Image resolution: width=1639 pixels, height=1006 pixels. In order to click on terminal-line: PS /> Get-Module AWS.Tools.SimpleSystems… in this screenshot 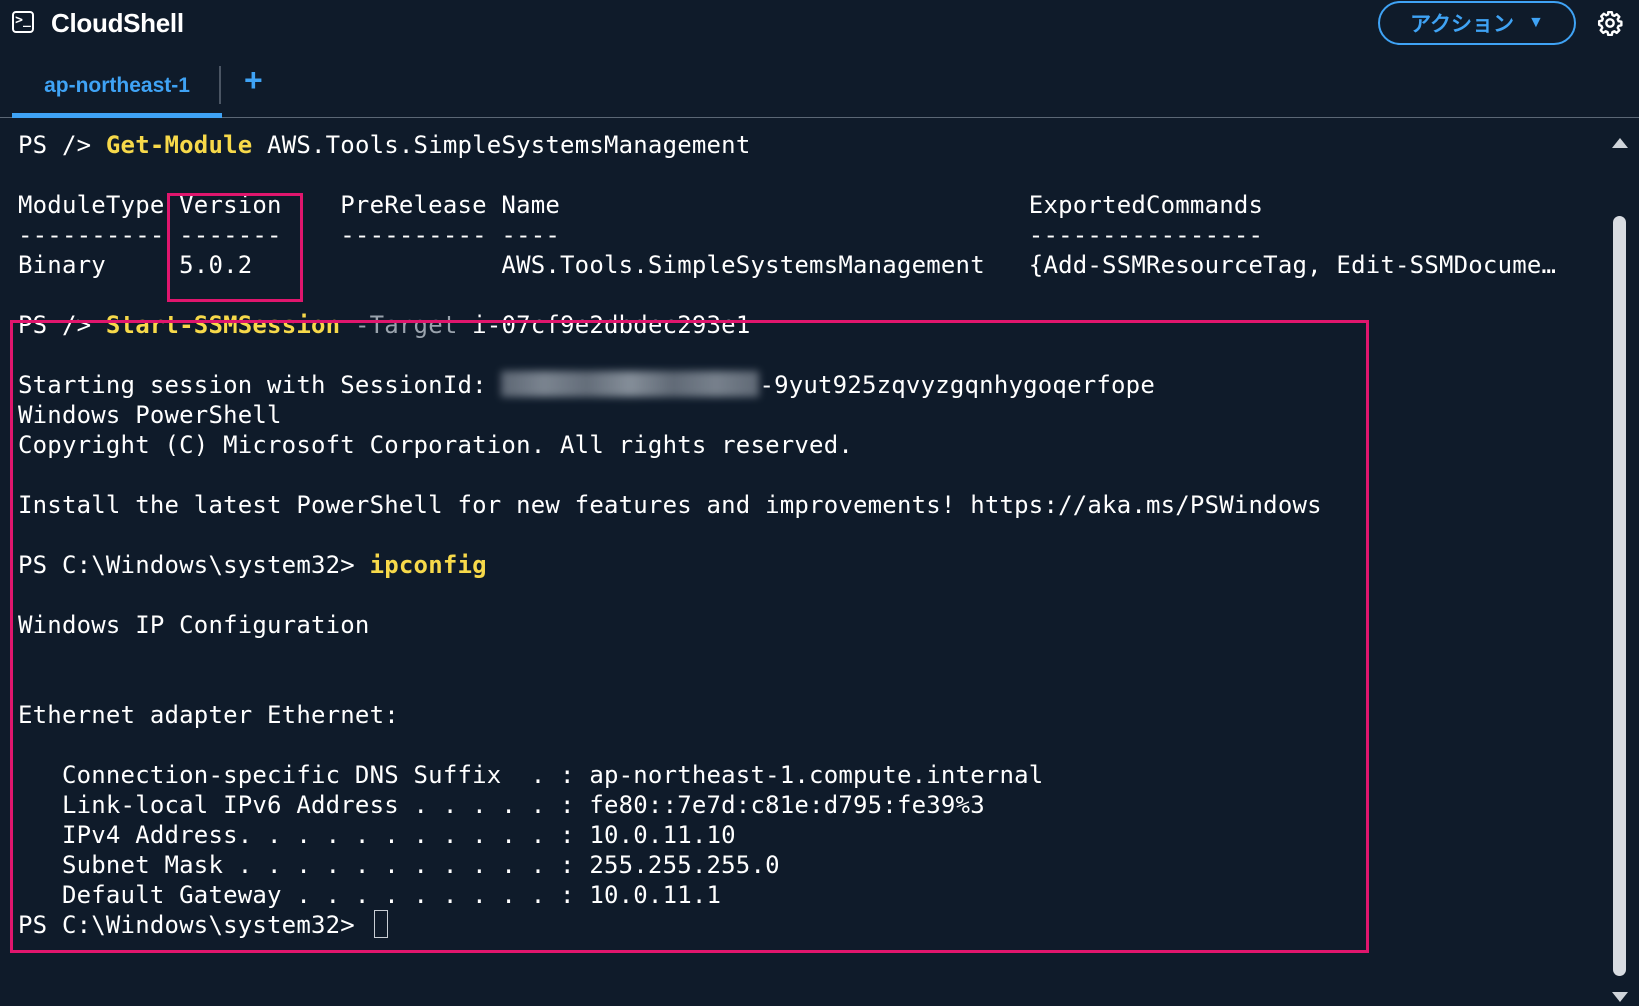, I will do `click(384, 145)`.